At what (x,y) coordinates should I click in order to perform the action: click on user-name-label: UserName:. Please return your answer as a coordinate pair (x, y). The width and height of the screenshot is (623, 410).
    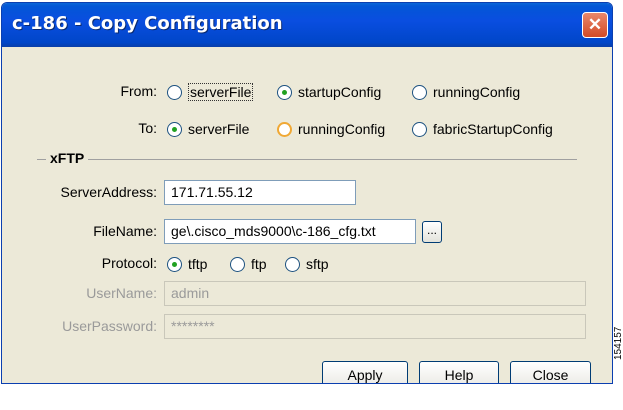
    Looking at the image, I should click on (121, 293).